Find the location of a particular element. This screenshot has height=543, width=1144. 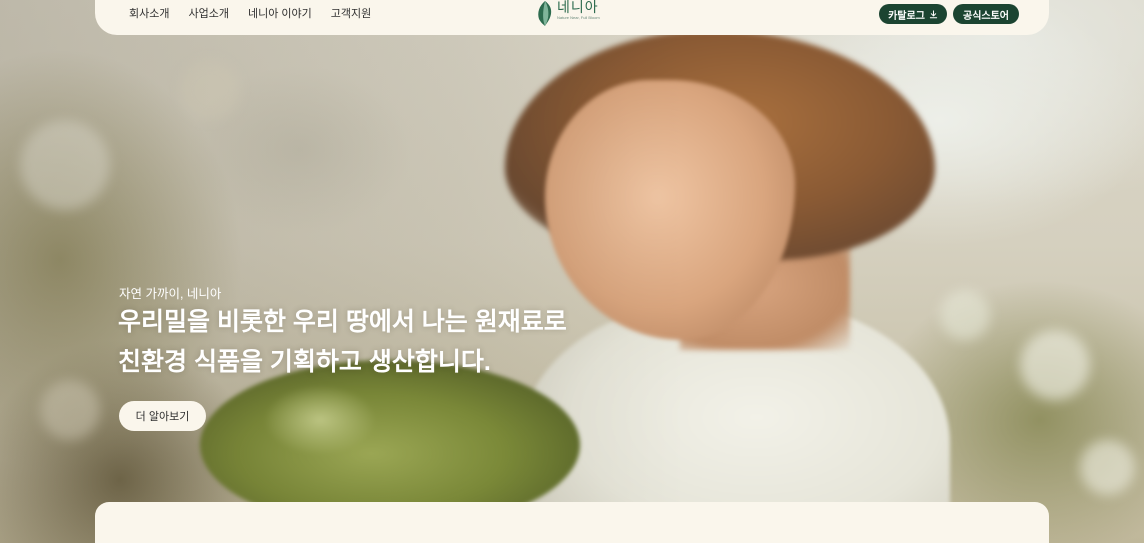

official-store-label: 공식스토어 is located at coordinates (986, 16).